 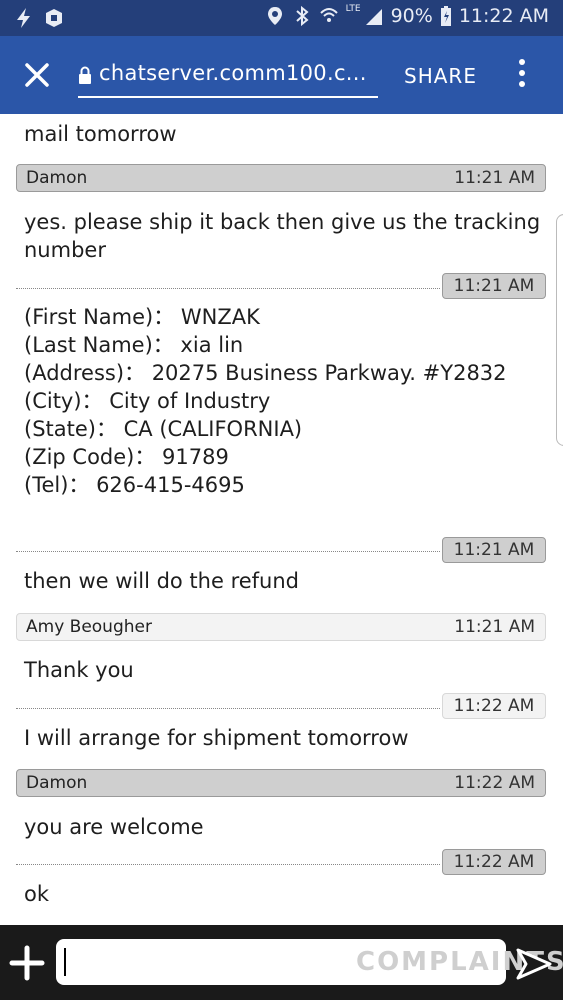 What do you see at coordinates (373, 17) in the screenshot?
I see `signal-icon` at bounding box center [373, 17].